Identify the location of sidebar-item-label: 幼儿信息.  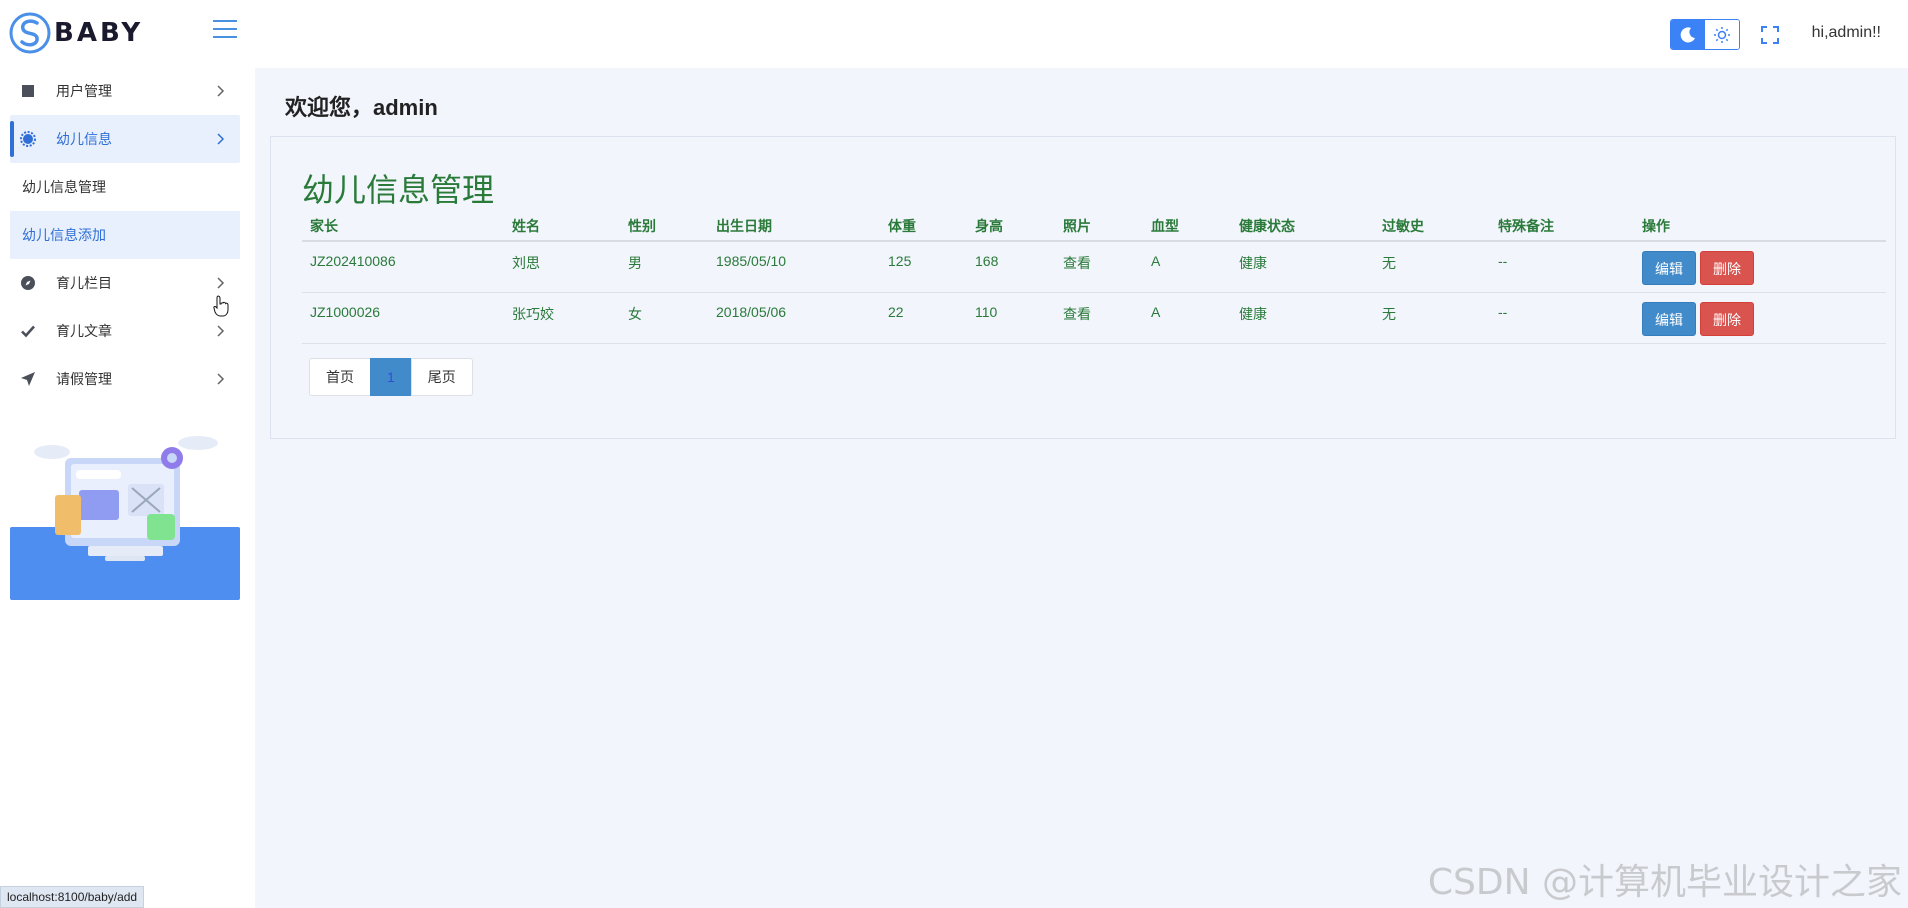
(84, 139).